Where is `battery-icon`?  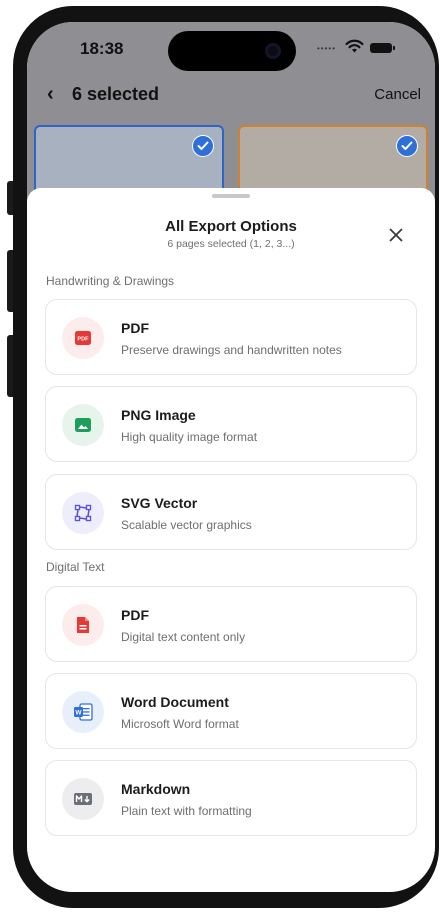
battery-icon is located at coordinates (382, 48).